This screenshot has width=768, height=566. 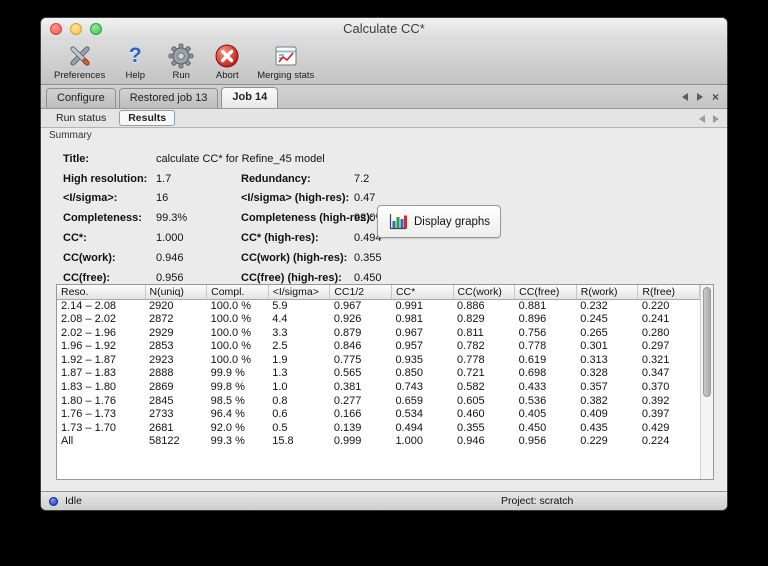 What do you see at coordinates (594, 346) in the screenshot?
I see `table-cell: 0.301` at bounding box center [594, 346].